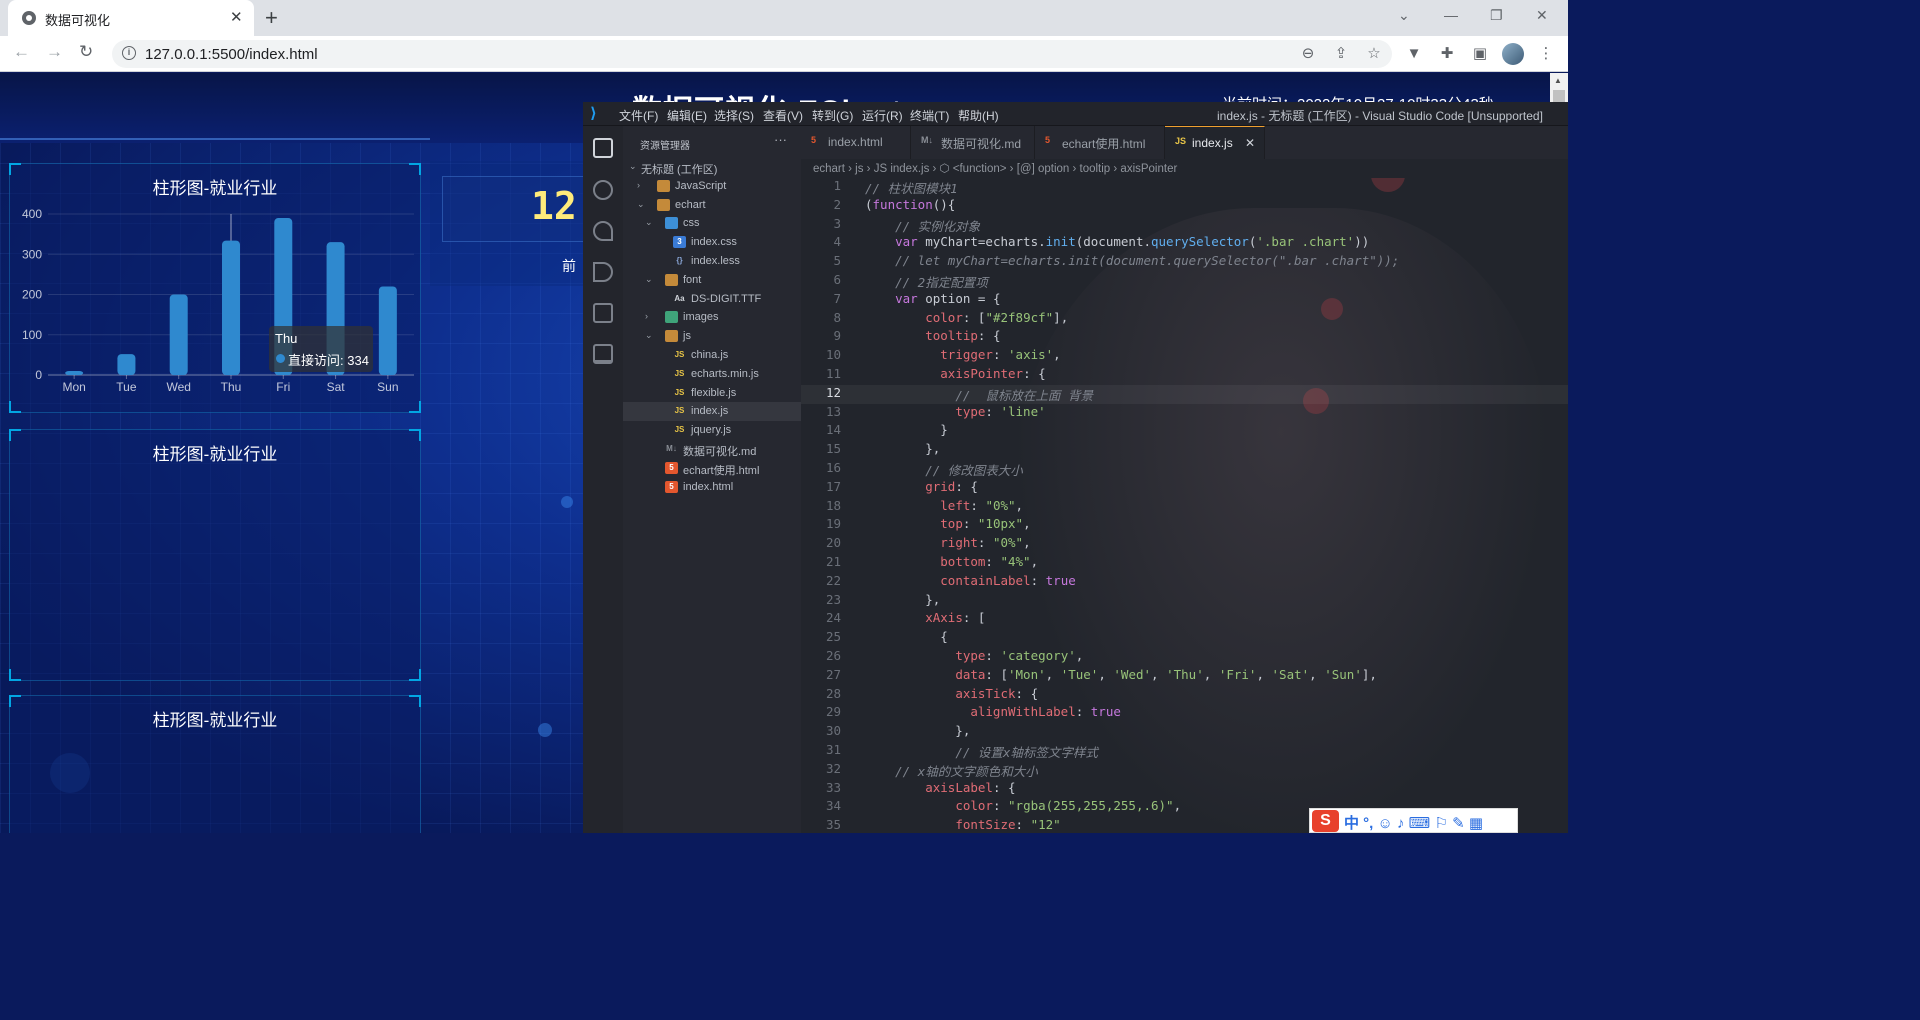 Image resolution: width=1920 pixels, height=1020 pixels. What do you see at coordinates (1184, 751) in the screenshot?
I see `code-line: 31 // 设置x轴标签文字样式` at bounding box center [1184, 751].